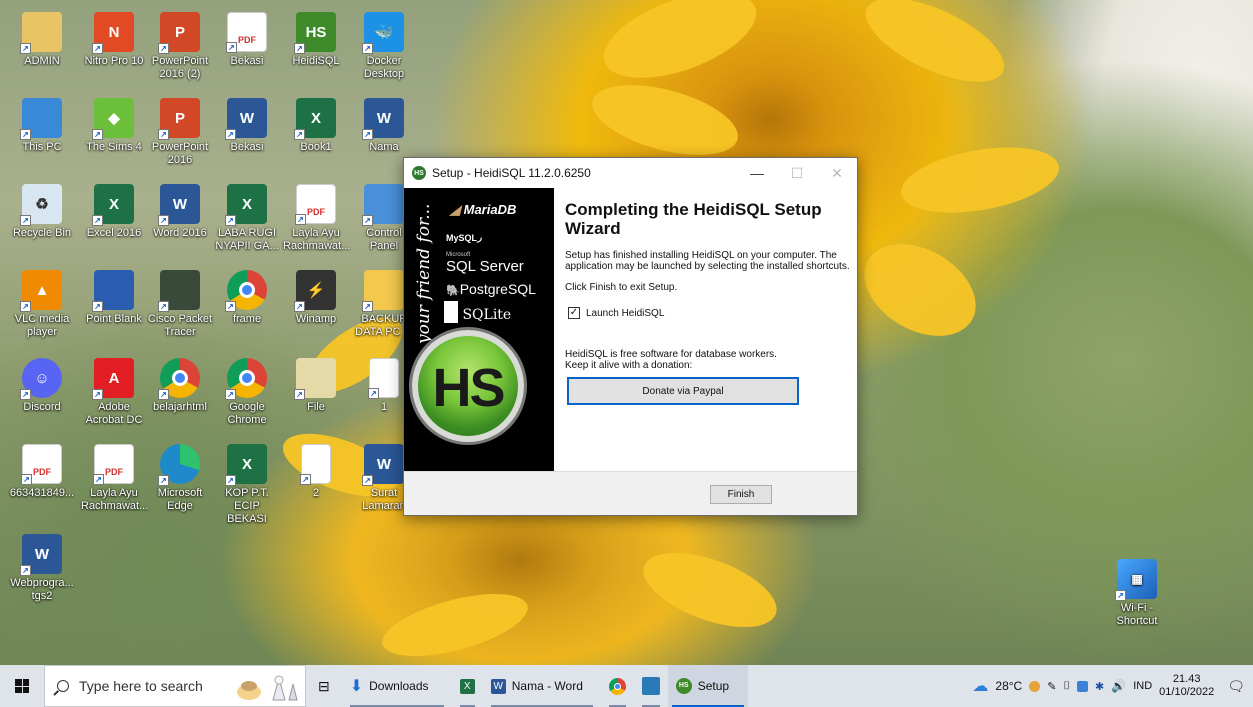 This screenshot has height=707, width=1253. I want to click on desktop-icon: ▲ ↗ VLC media player, so click(42, 306).